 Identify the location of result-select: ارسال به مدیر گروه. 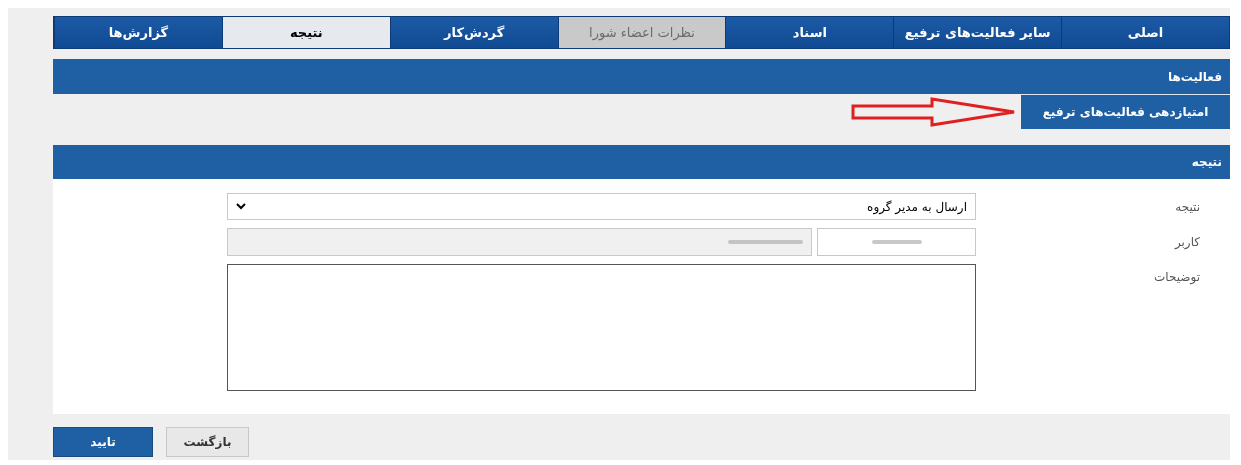
(601, 206).